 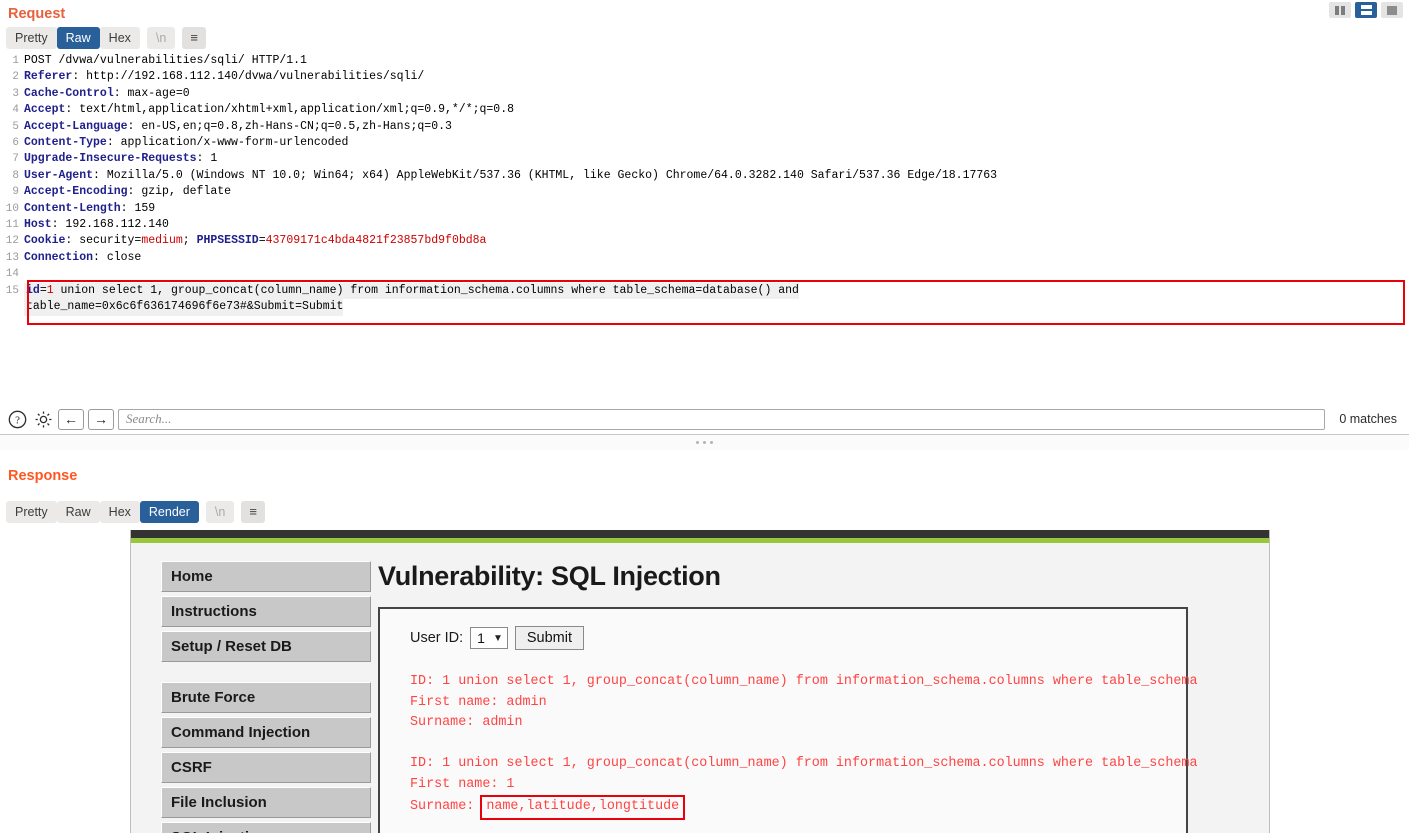 What do you see at coordinates (437, 638) in the screenshot?
I see `user-id-label: User ID:` at bounding box center [437, 638].